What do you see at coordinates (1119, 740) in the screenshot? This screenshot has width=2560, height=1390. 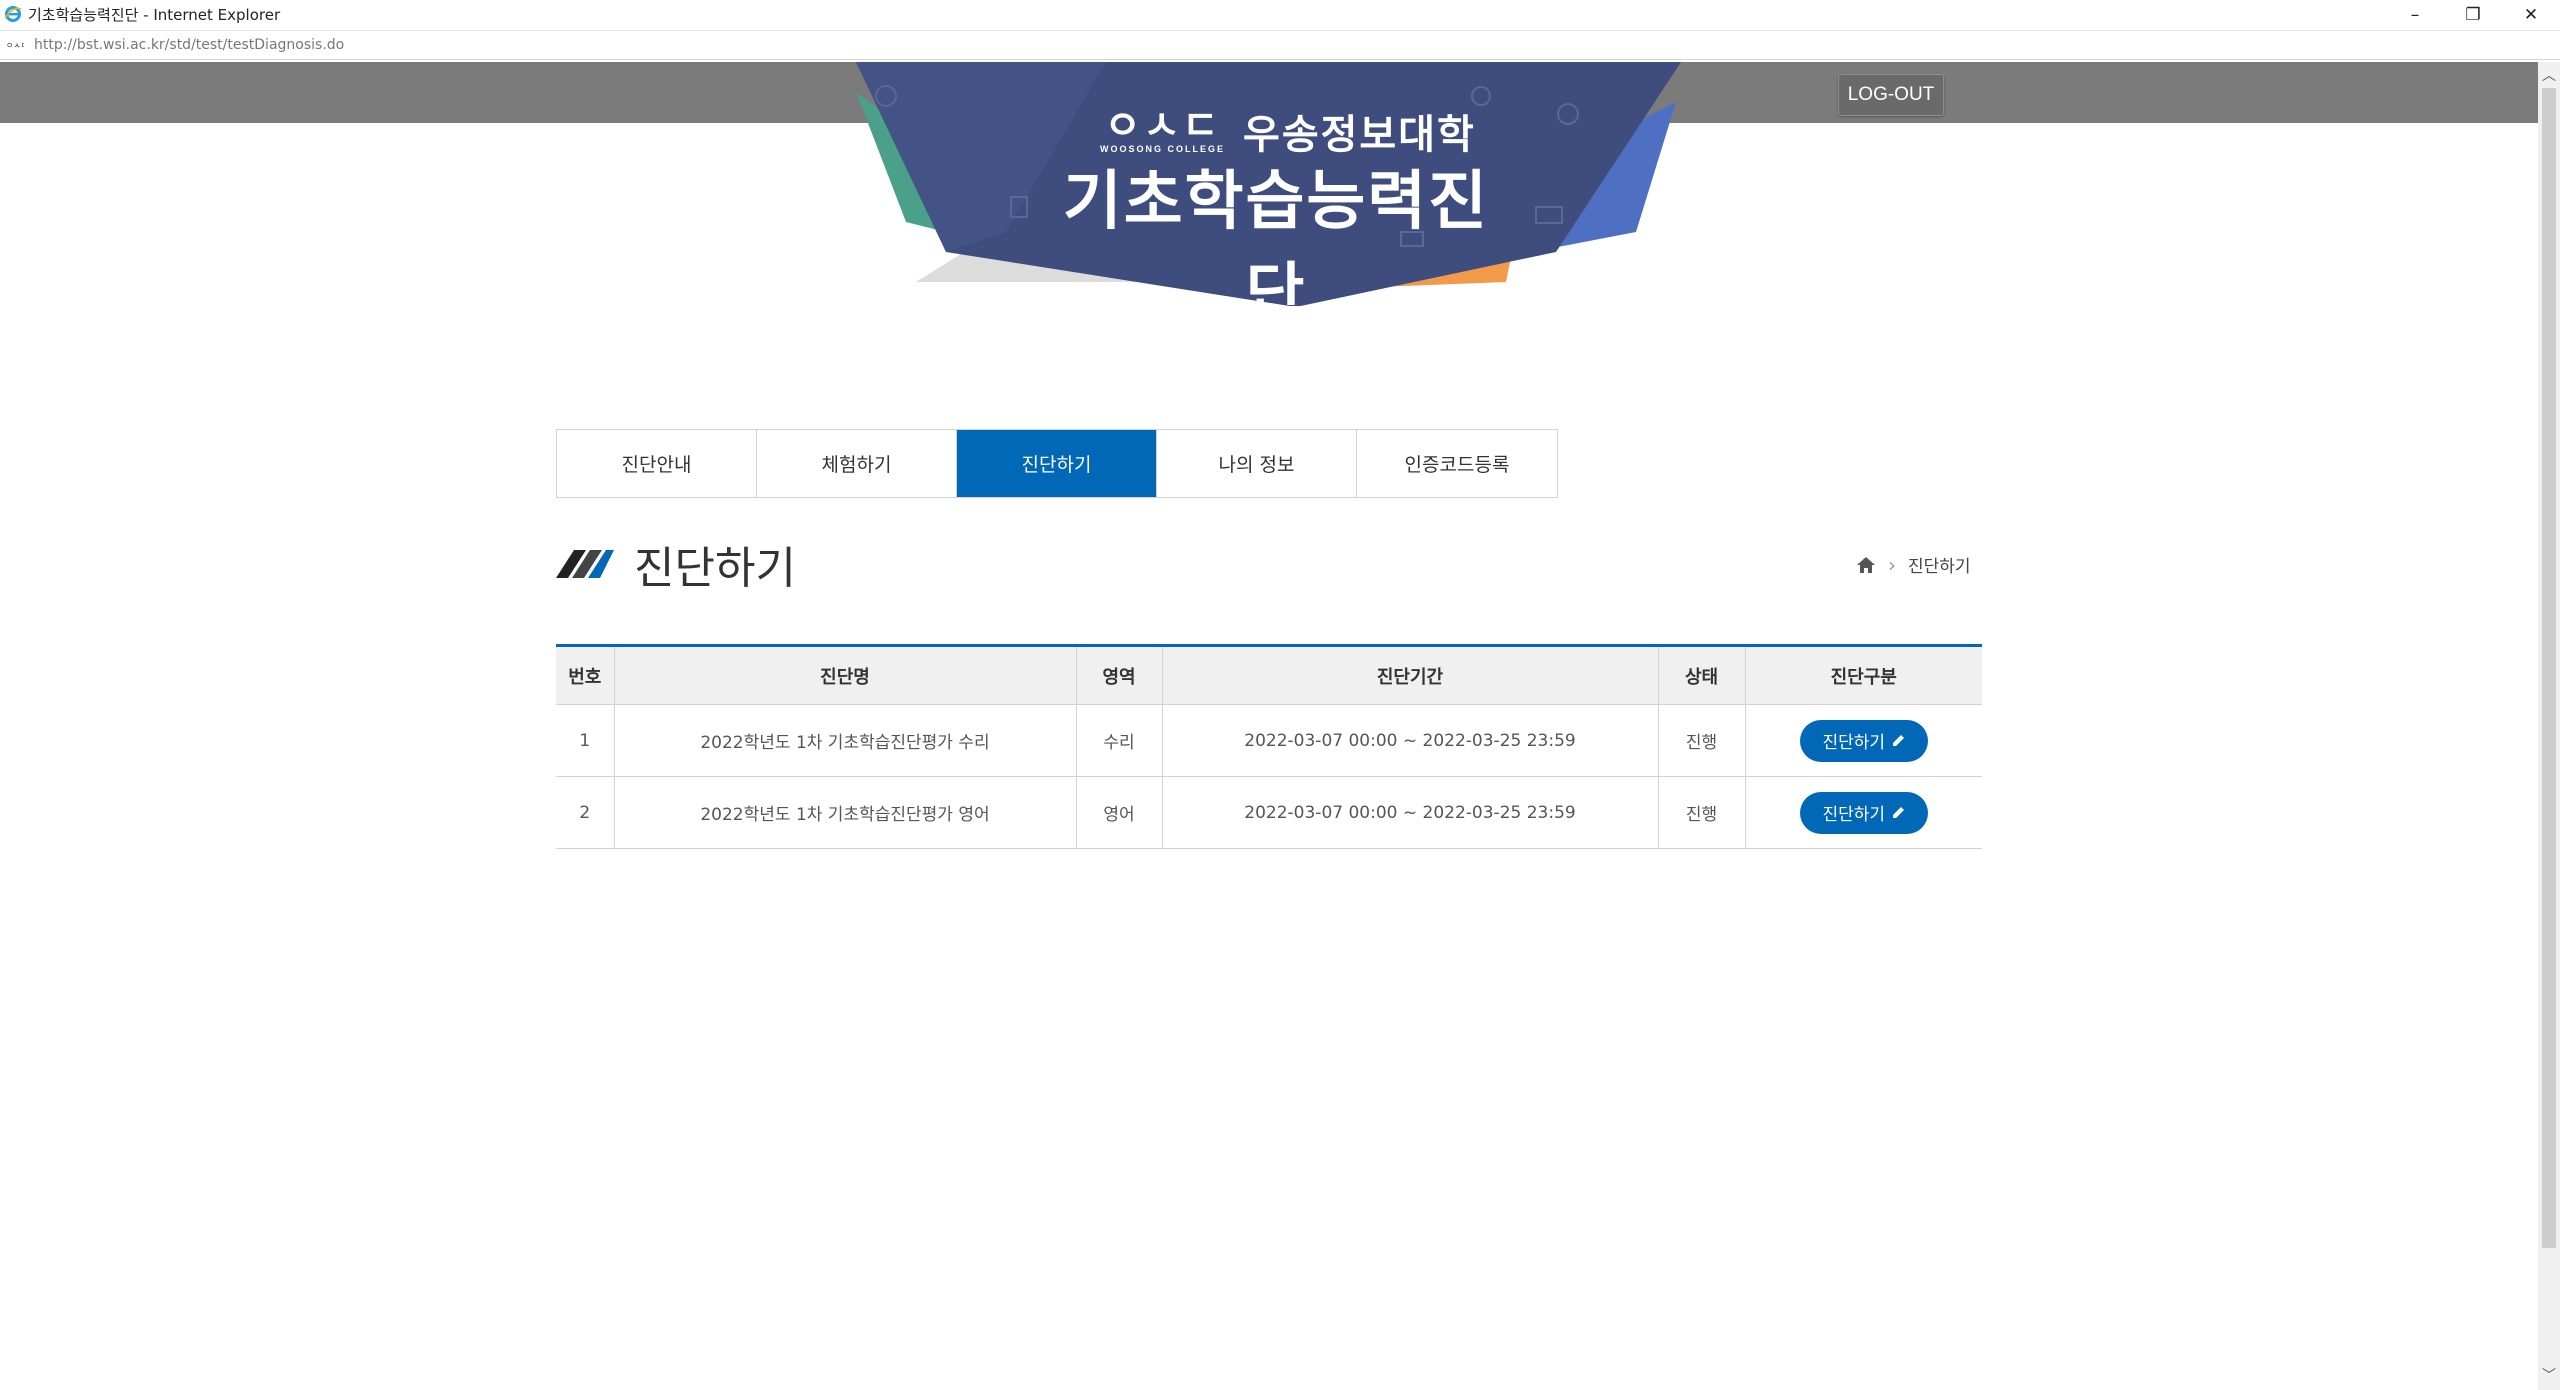 I see `diagnosis-area: 수리` at bounding box center [1119, 740].